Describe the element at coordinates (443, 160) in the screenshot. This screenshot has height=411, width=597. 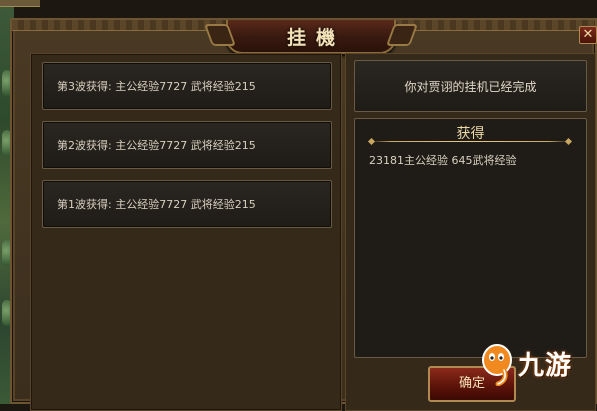
I see `reward-summary: 23181主公经验 645武将经验` at that location.